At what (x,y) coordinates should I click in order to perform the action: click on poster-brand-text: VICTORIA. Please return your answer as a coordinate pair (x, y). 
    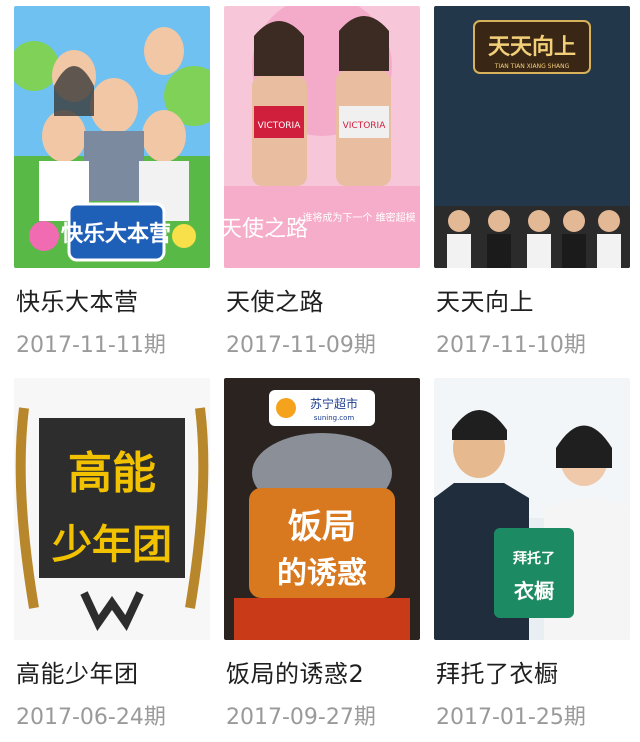
    Looking at the image, I should click on (280, 126).